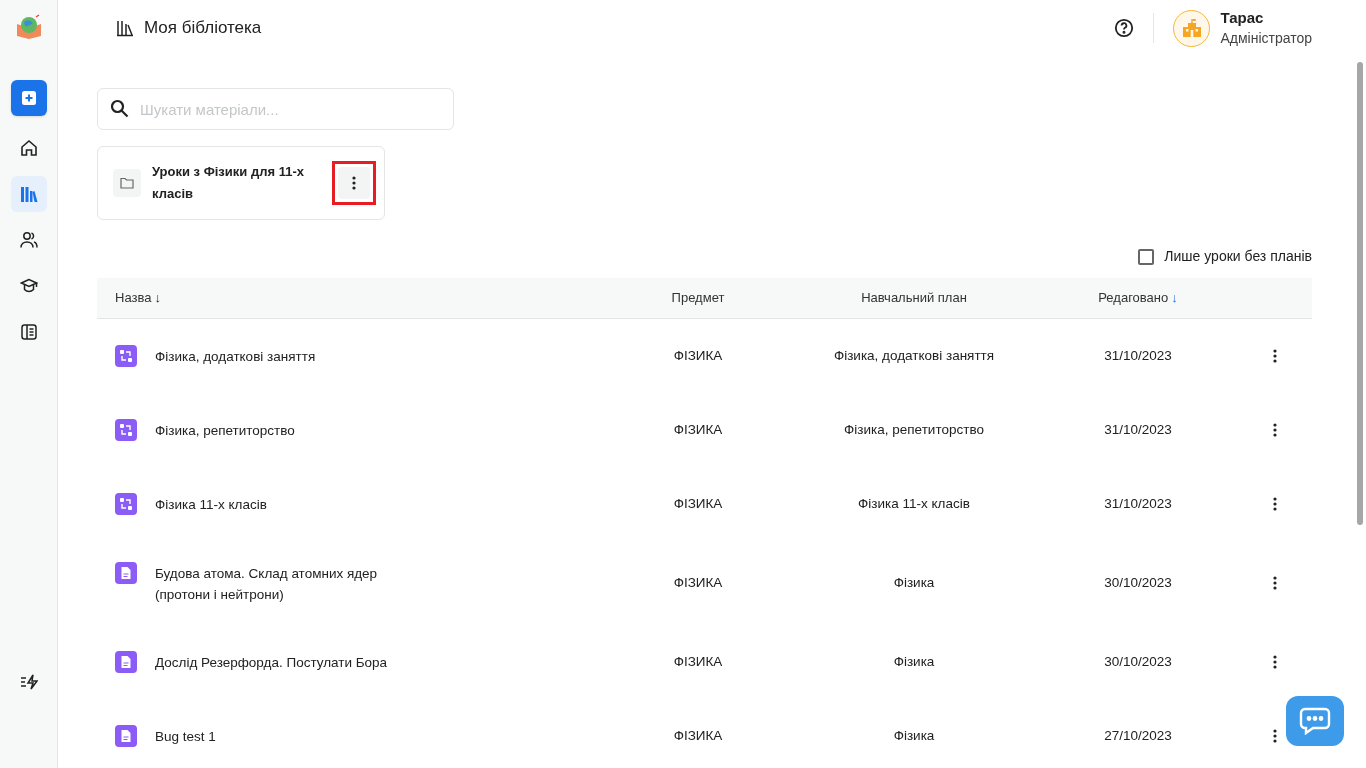 This screenshot has width=1366, height=768. I want to click on lesson-title: Будова атома. Склад атомних ядер (протони і нейтрони), so click(290, 583).